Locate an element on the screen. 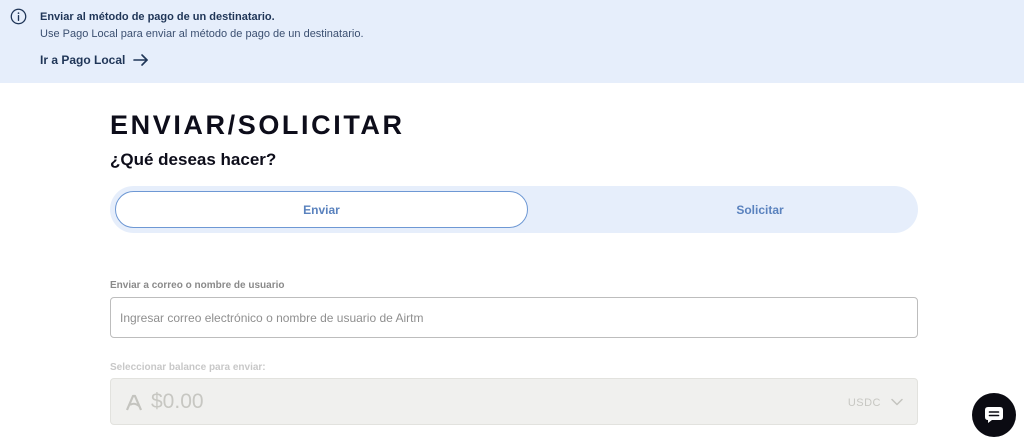 The image size is (1024, 443). chat-button is located at coordinates (994, 415).